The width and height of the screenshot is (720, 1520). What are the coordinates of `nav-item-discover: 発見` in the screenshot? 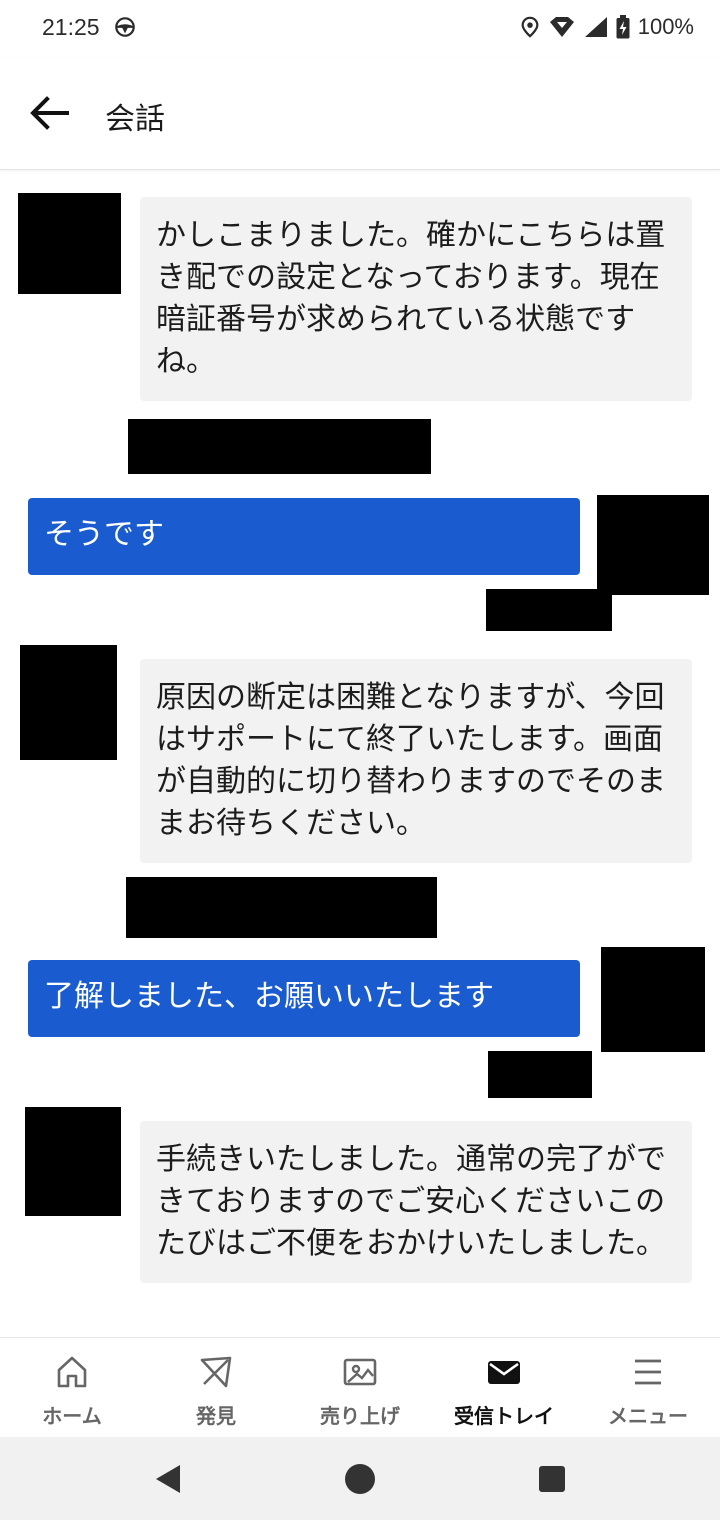 It's located at (216, 1388).